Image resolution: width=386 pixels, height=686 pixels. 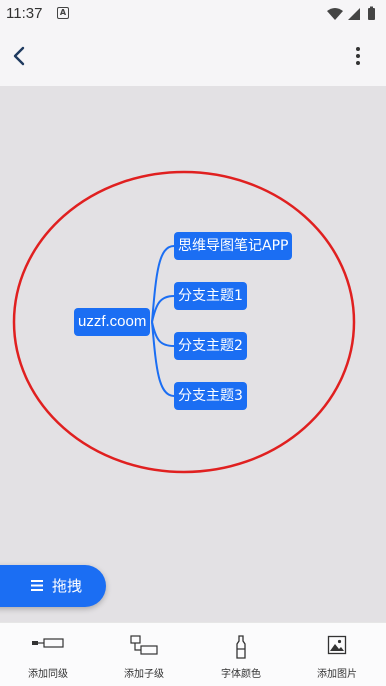 What do you see at coordinates (354, 14) in the screenshot?
I see `signal-icon` at bounding box center [354, 14].